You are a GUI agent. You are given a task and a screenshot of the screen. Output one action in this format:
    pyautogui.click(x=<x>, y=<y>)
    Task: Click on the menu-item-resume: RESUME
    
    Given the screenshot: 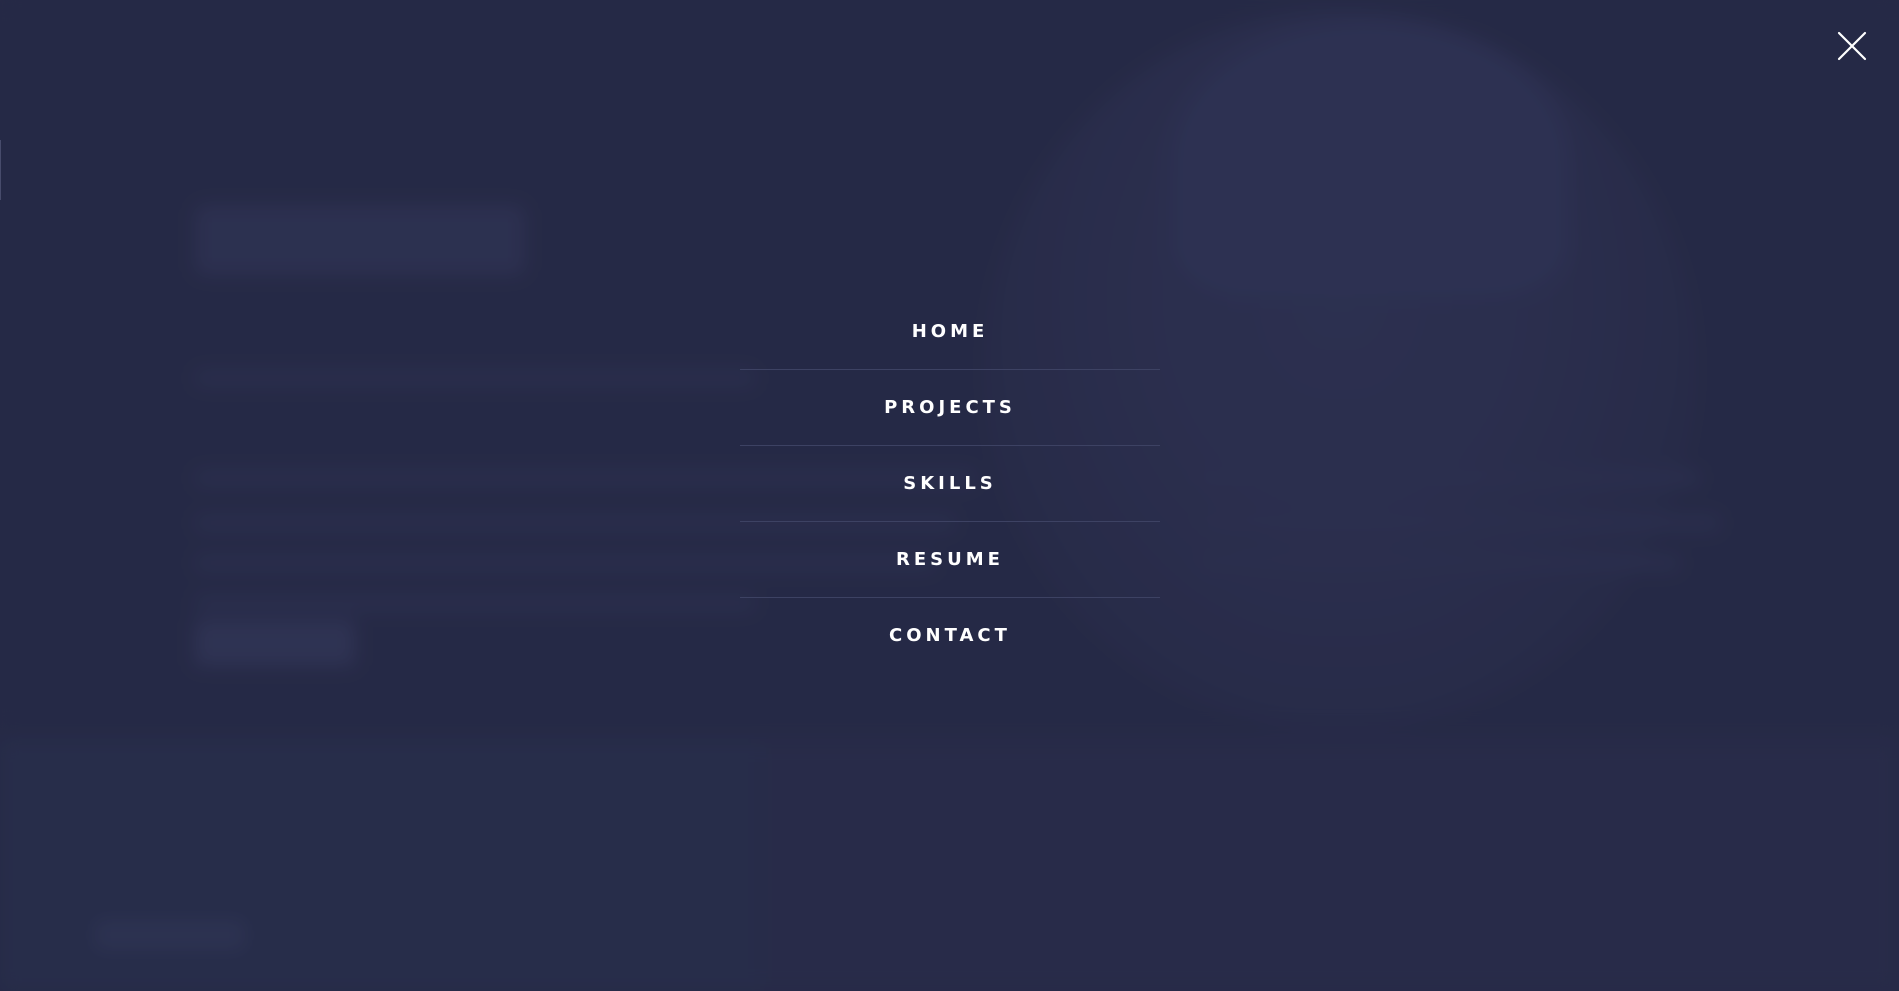 What is the action you would take?
    pyautogui.click(x=950, y=560)
    